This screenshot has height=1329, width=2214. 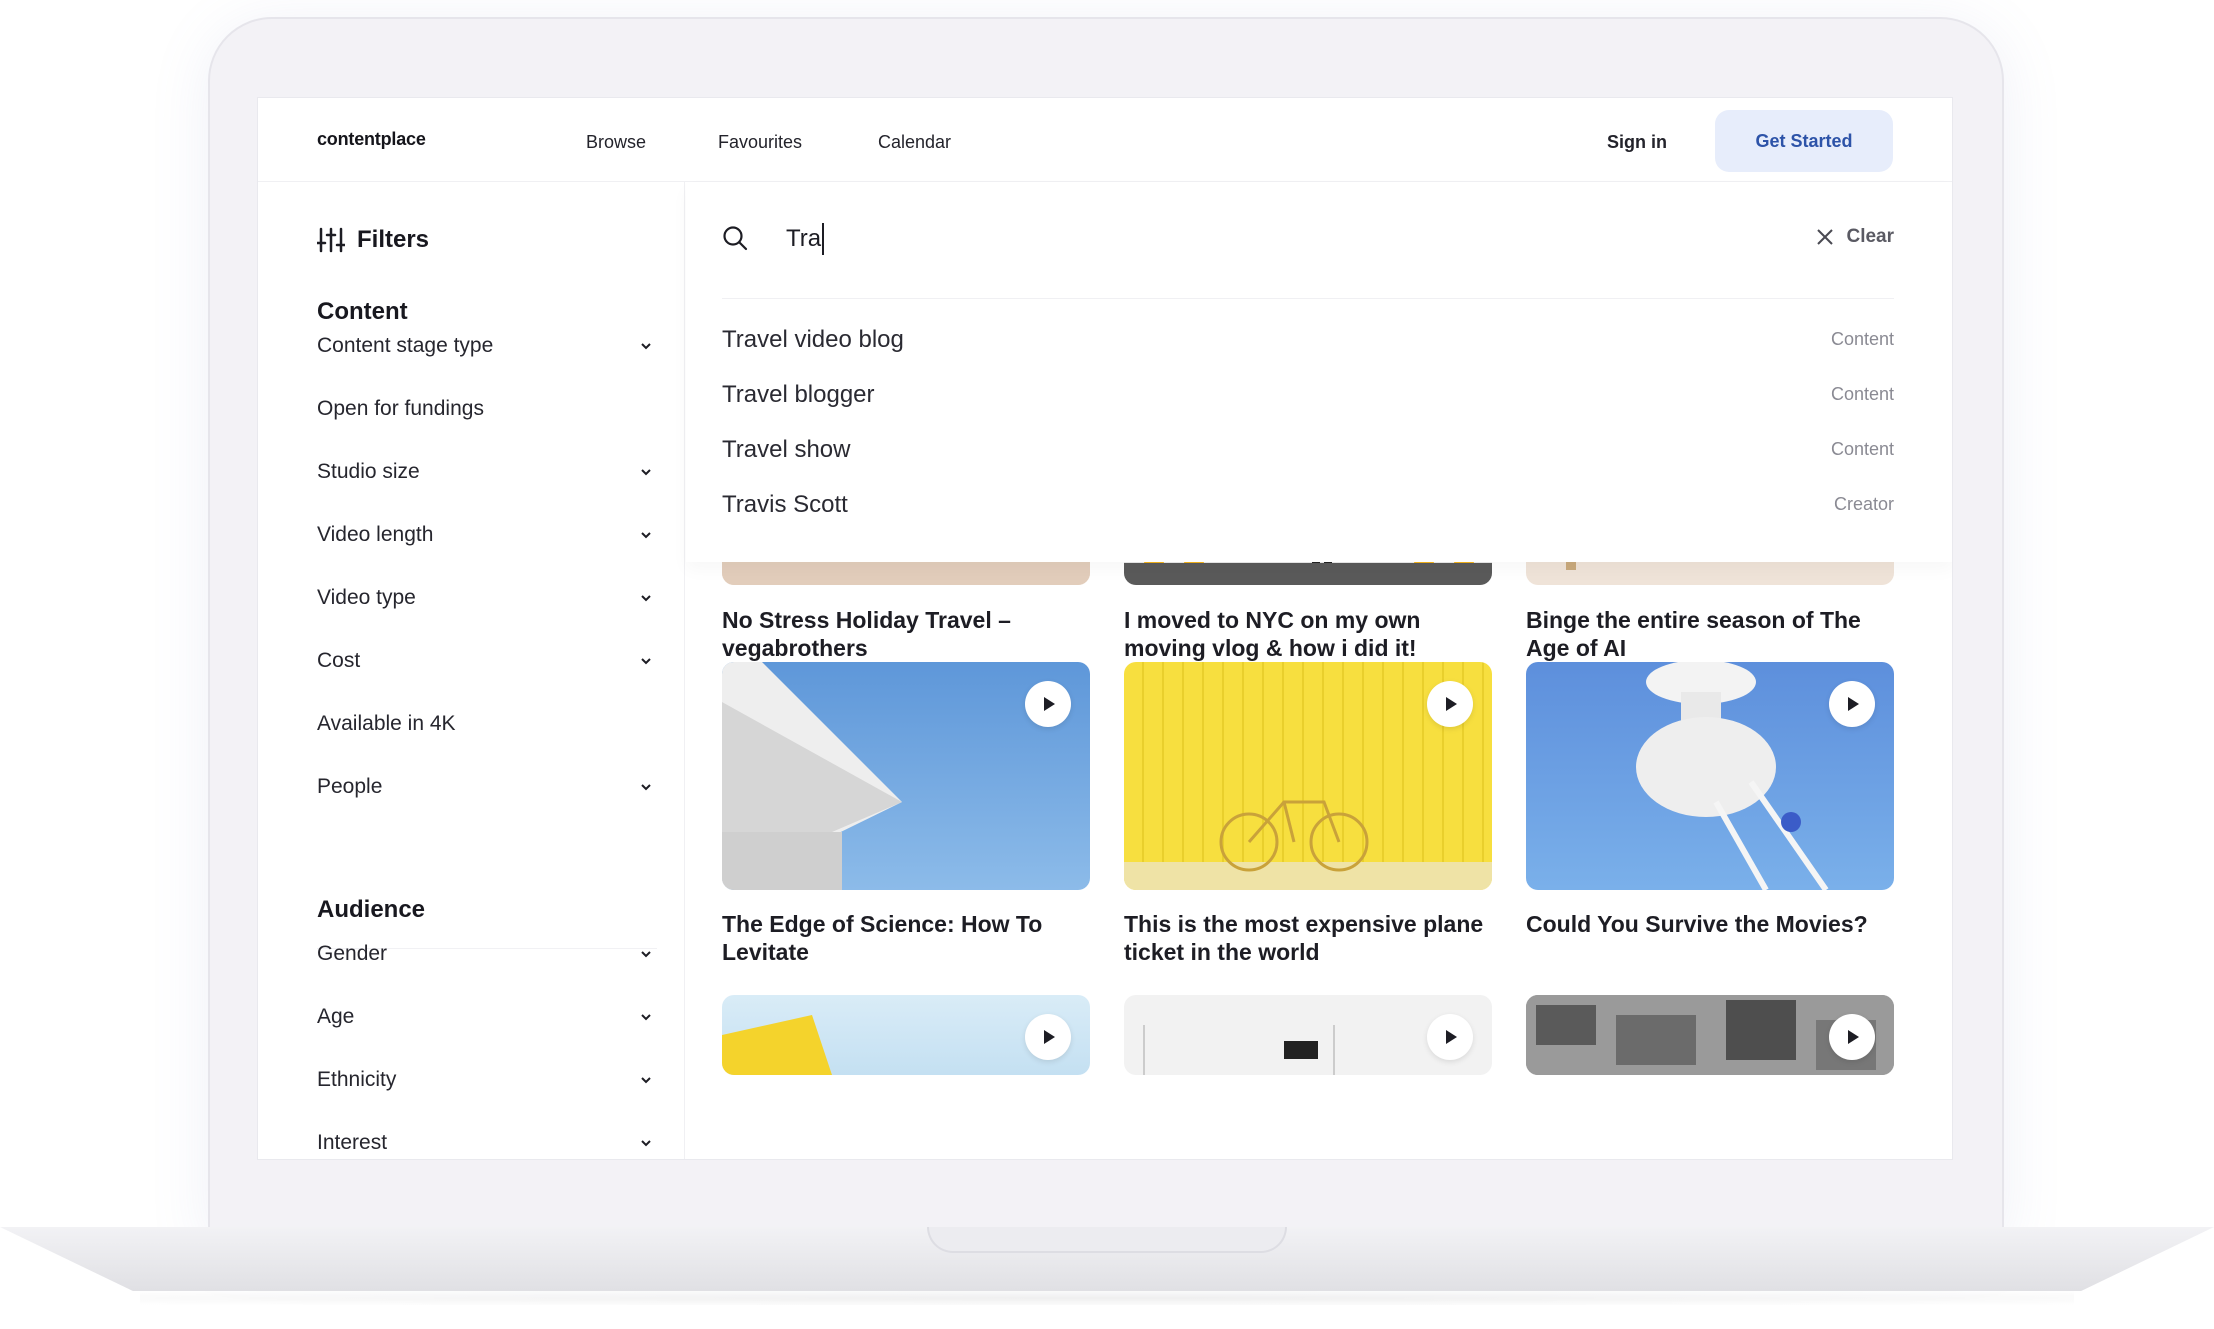 I want to click on filter-label: Cost, so click(x=339, y=660).